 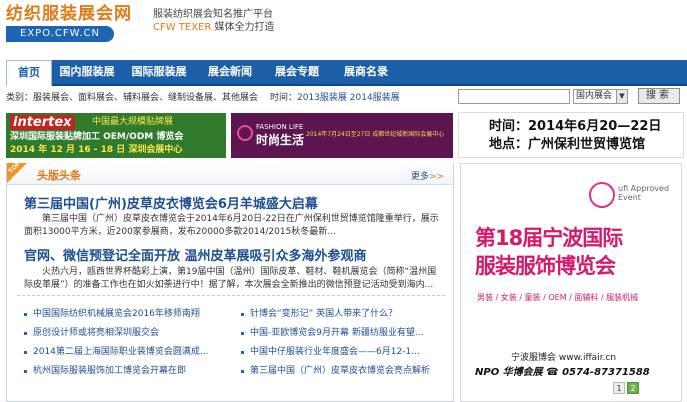 I want to click on news-list-item-title: 原创设计师或将亮相深圳服交会, so click(x=96, y=333).